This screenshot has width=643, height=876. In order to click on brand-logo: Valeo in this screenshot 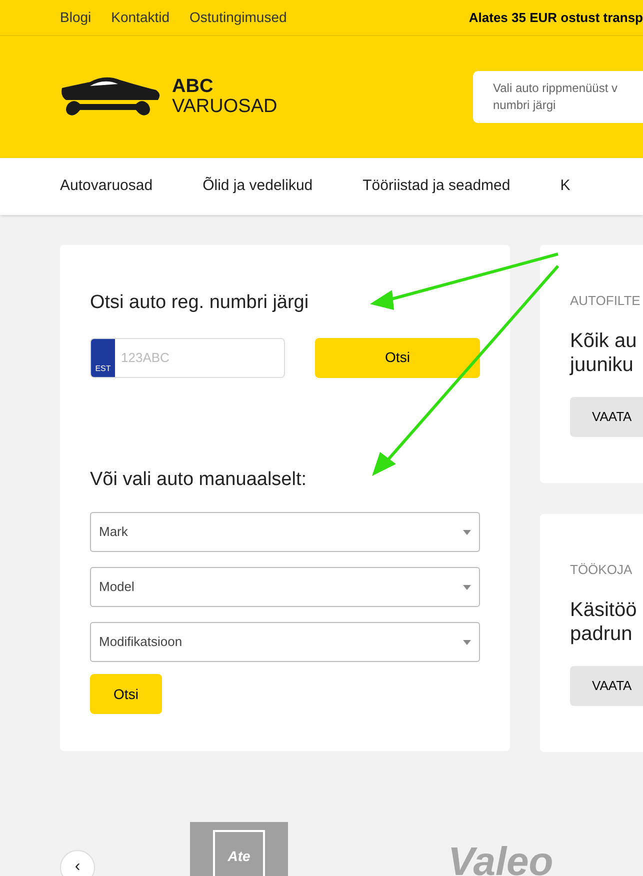, I will do `click(501, 857)`.